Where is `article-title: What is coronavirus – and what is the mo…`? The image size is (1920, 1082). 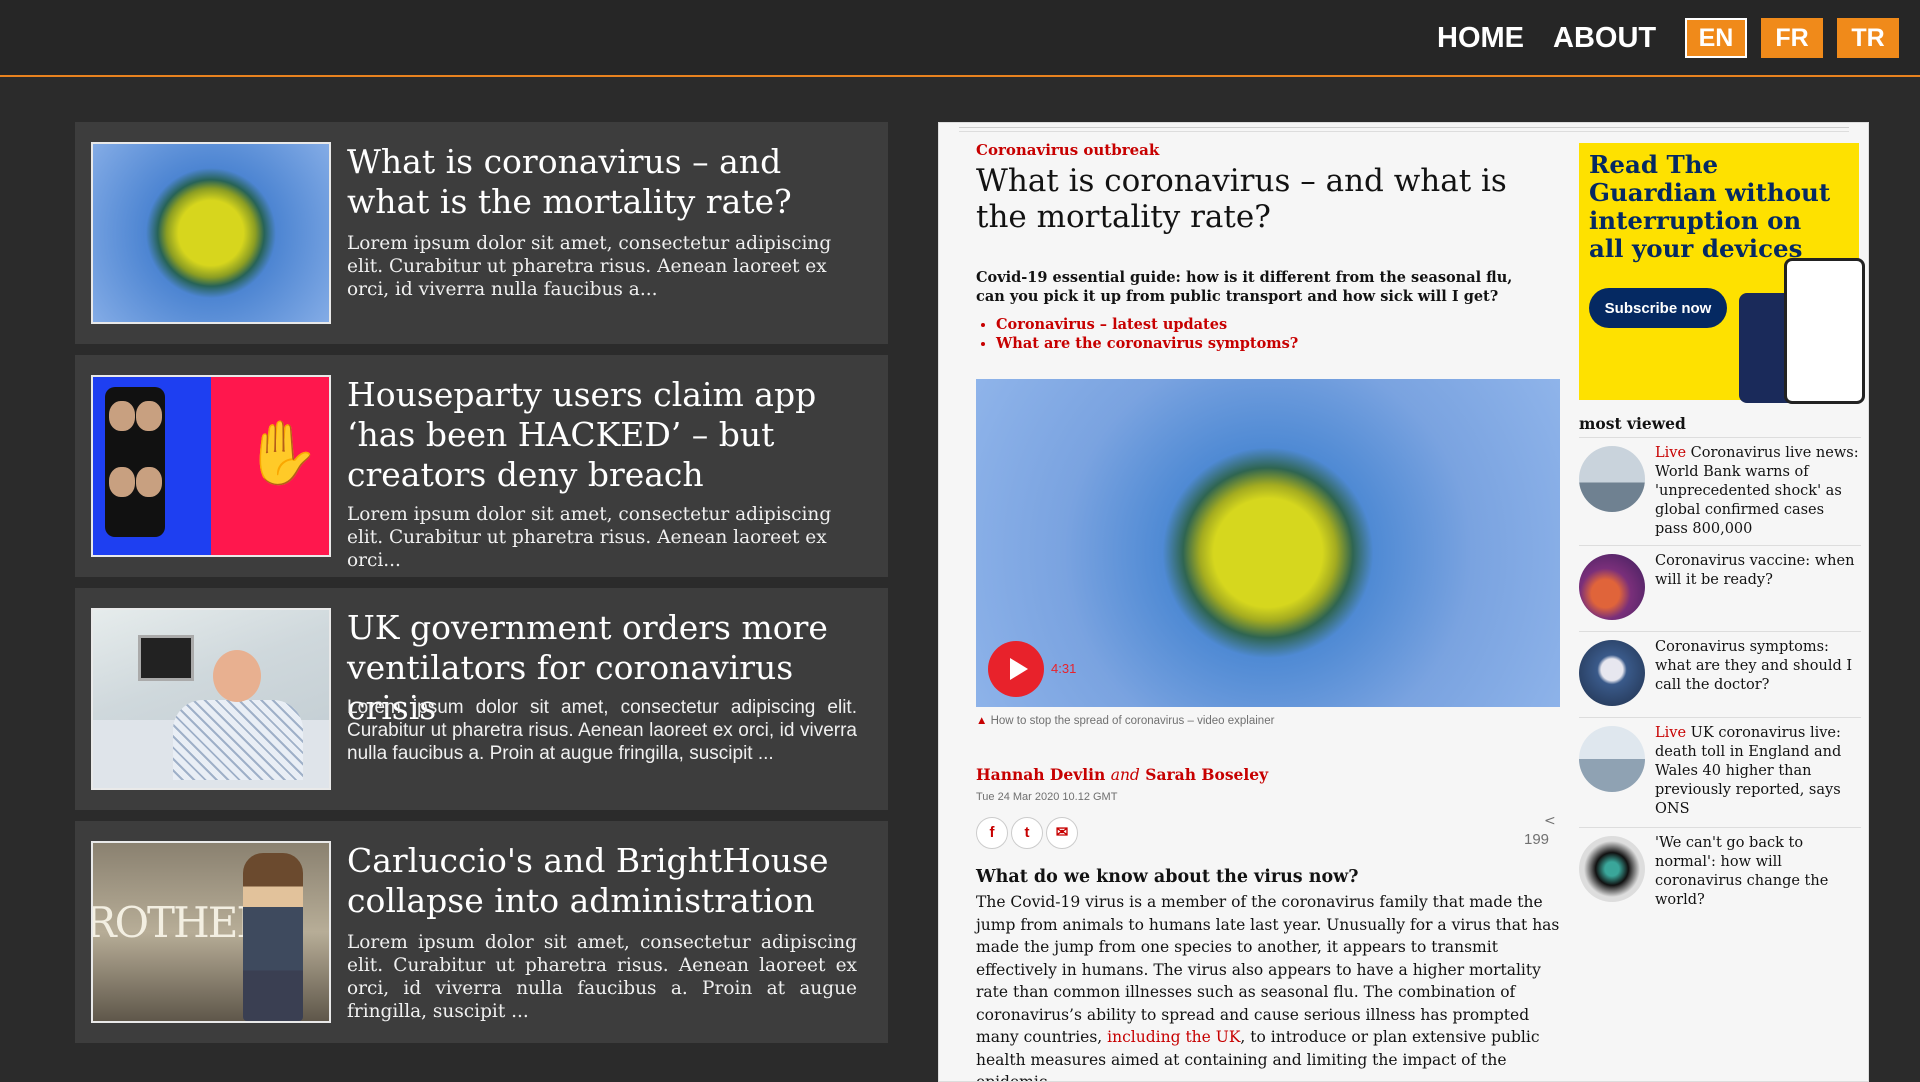
article-title: What is coronavirus – and what is the mo… is located at coordinates (569, 181).